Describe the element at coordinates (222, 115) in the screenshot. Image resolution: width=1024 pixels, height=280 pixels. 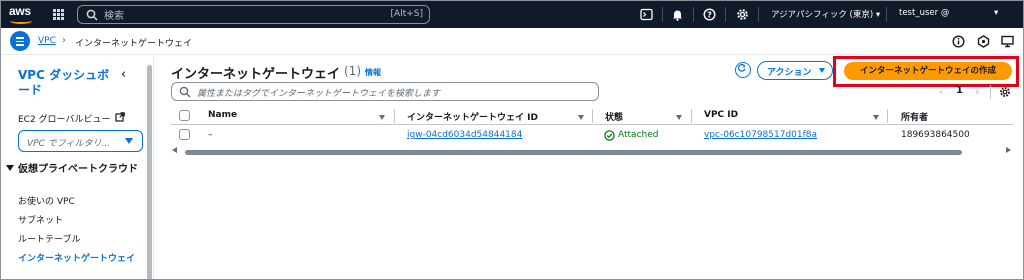
I see `column-header-name: Name` at that location.